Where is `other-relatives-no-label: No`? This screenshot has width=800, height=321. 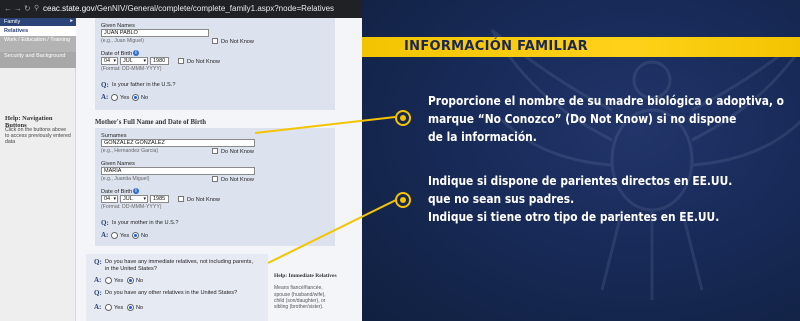
other-relatives-no-label: No is located at coordinates (140, 308).